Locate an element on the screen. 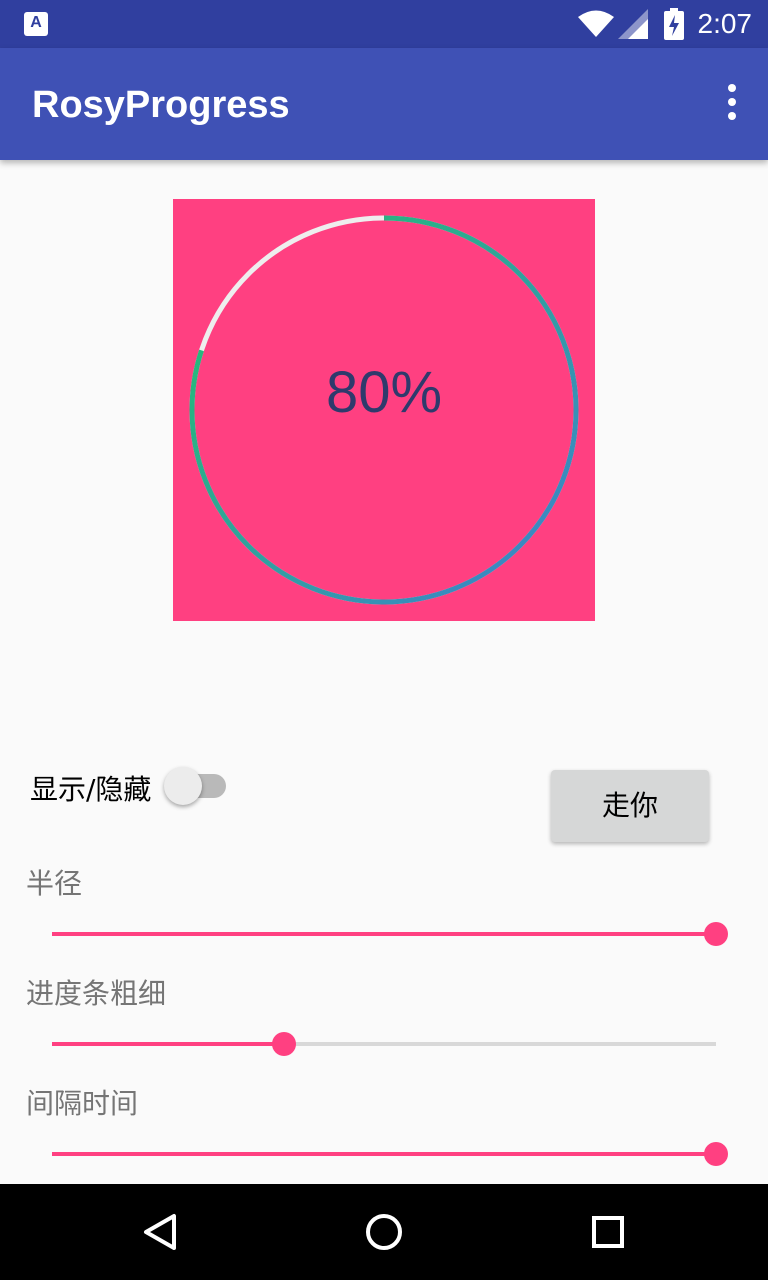 The image size is (768, 1280). go-button: 走你 is located at coordinates (630, 806).